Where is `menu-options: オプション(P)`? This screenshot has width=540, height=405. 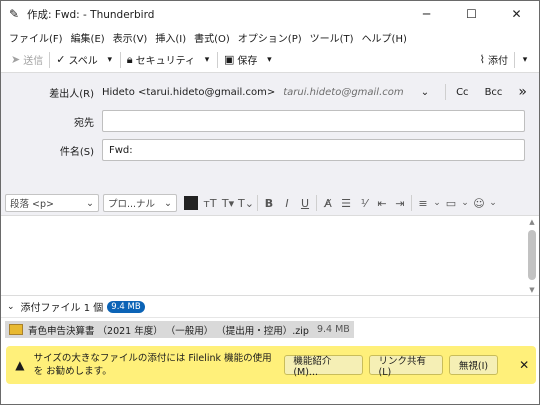
menu-options: オプション(P) is located at coordinates (270, 37).